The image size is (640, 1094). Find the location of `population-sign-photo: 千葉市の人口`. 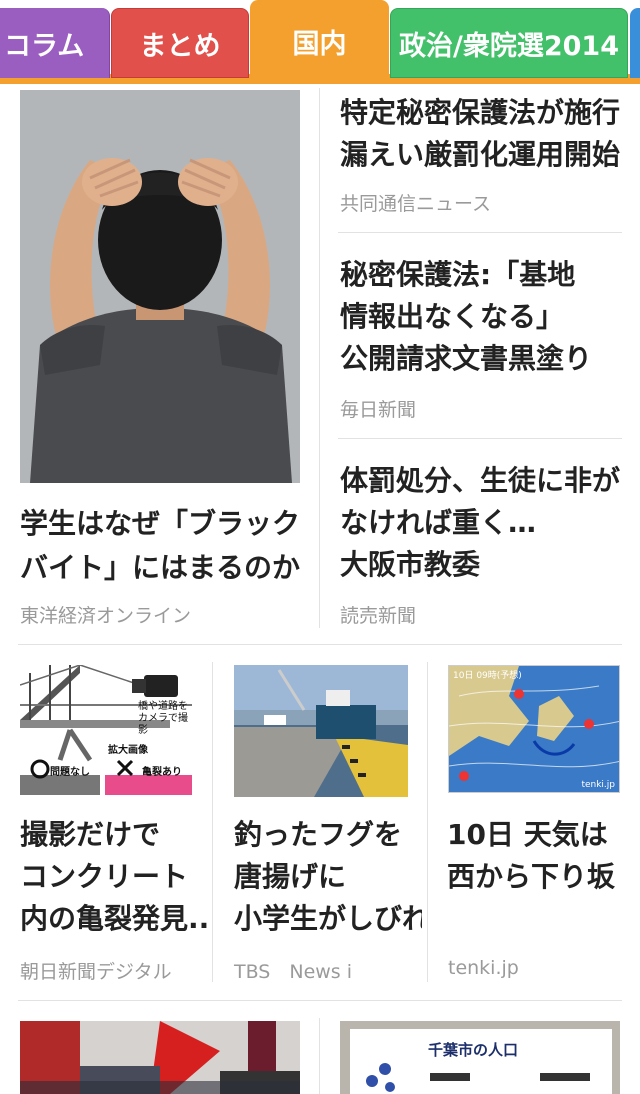

population-sign-photo: 千葉市の人口 is located at coordinates (480, 1057).